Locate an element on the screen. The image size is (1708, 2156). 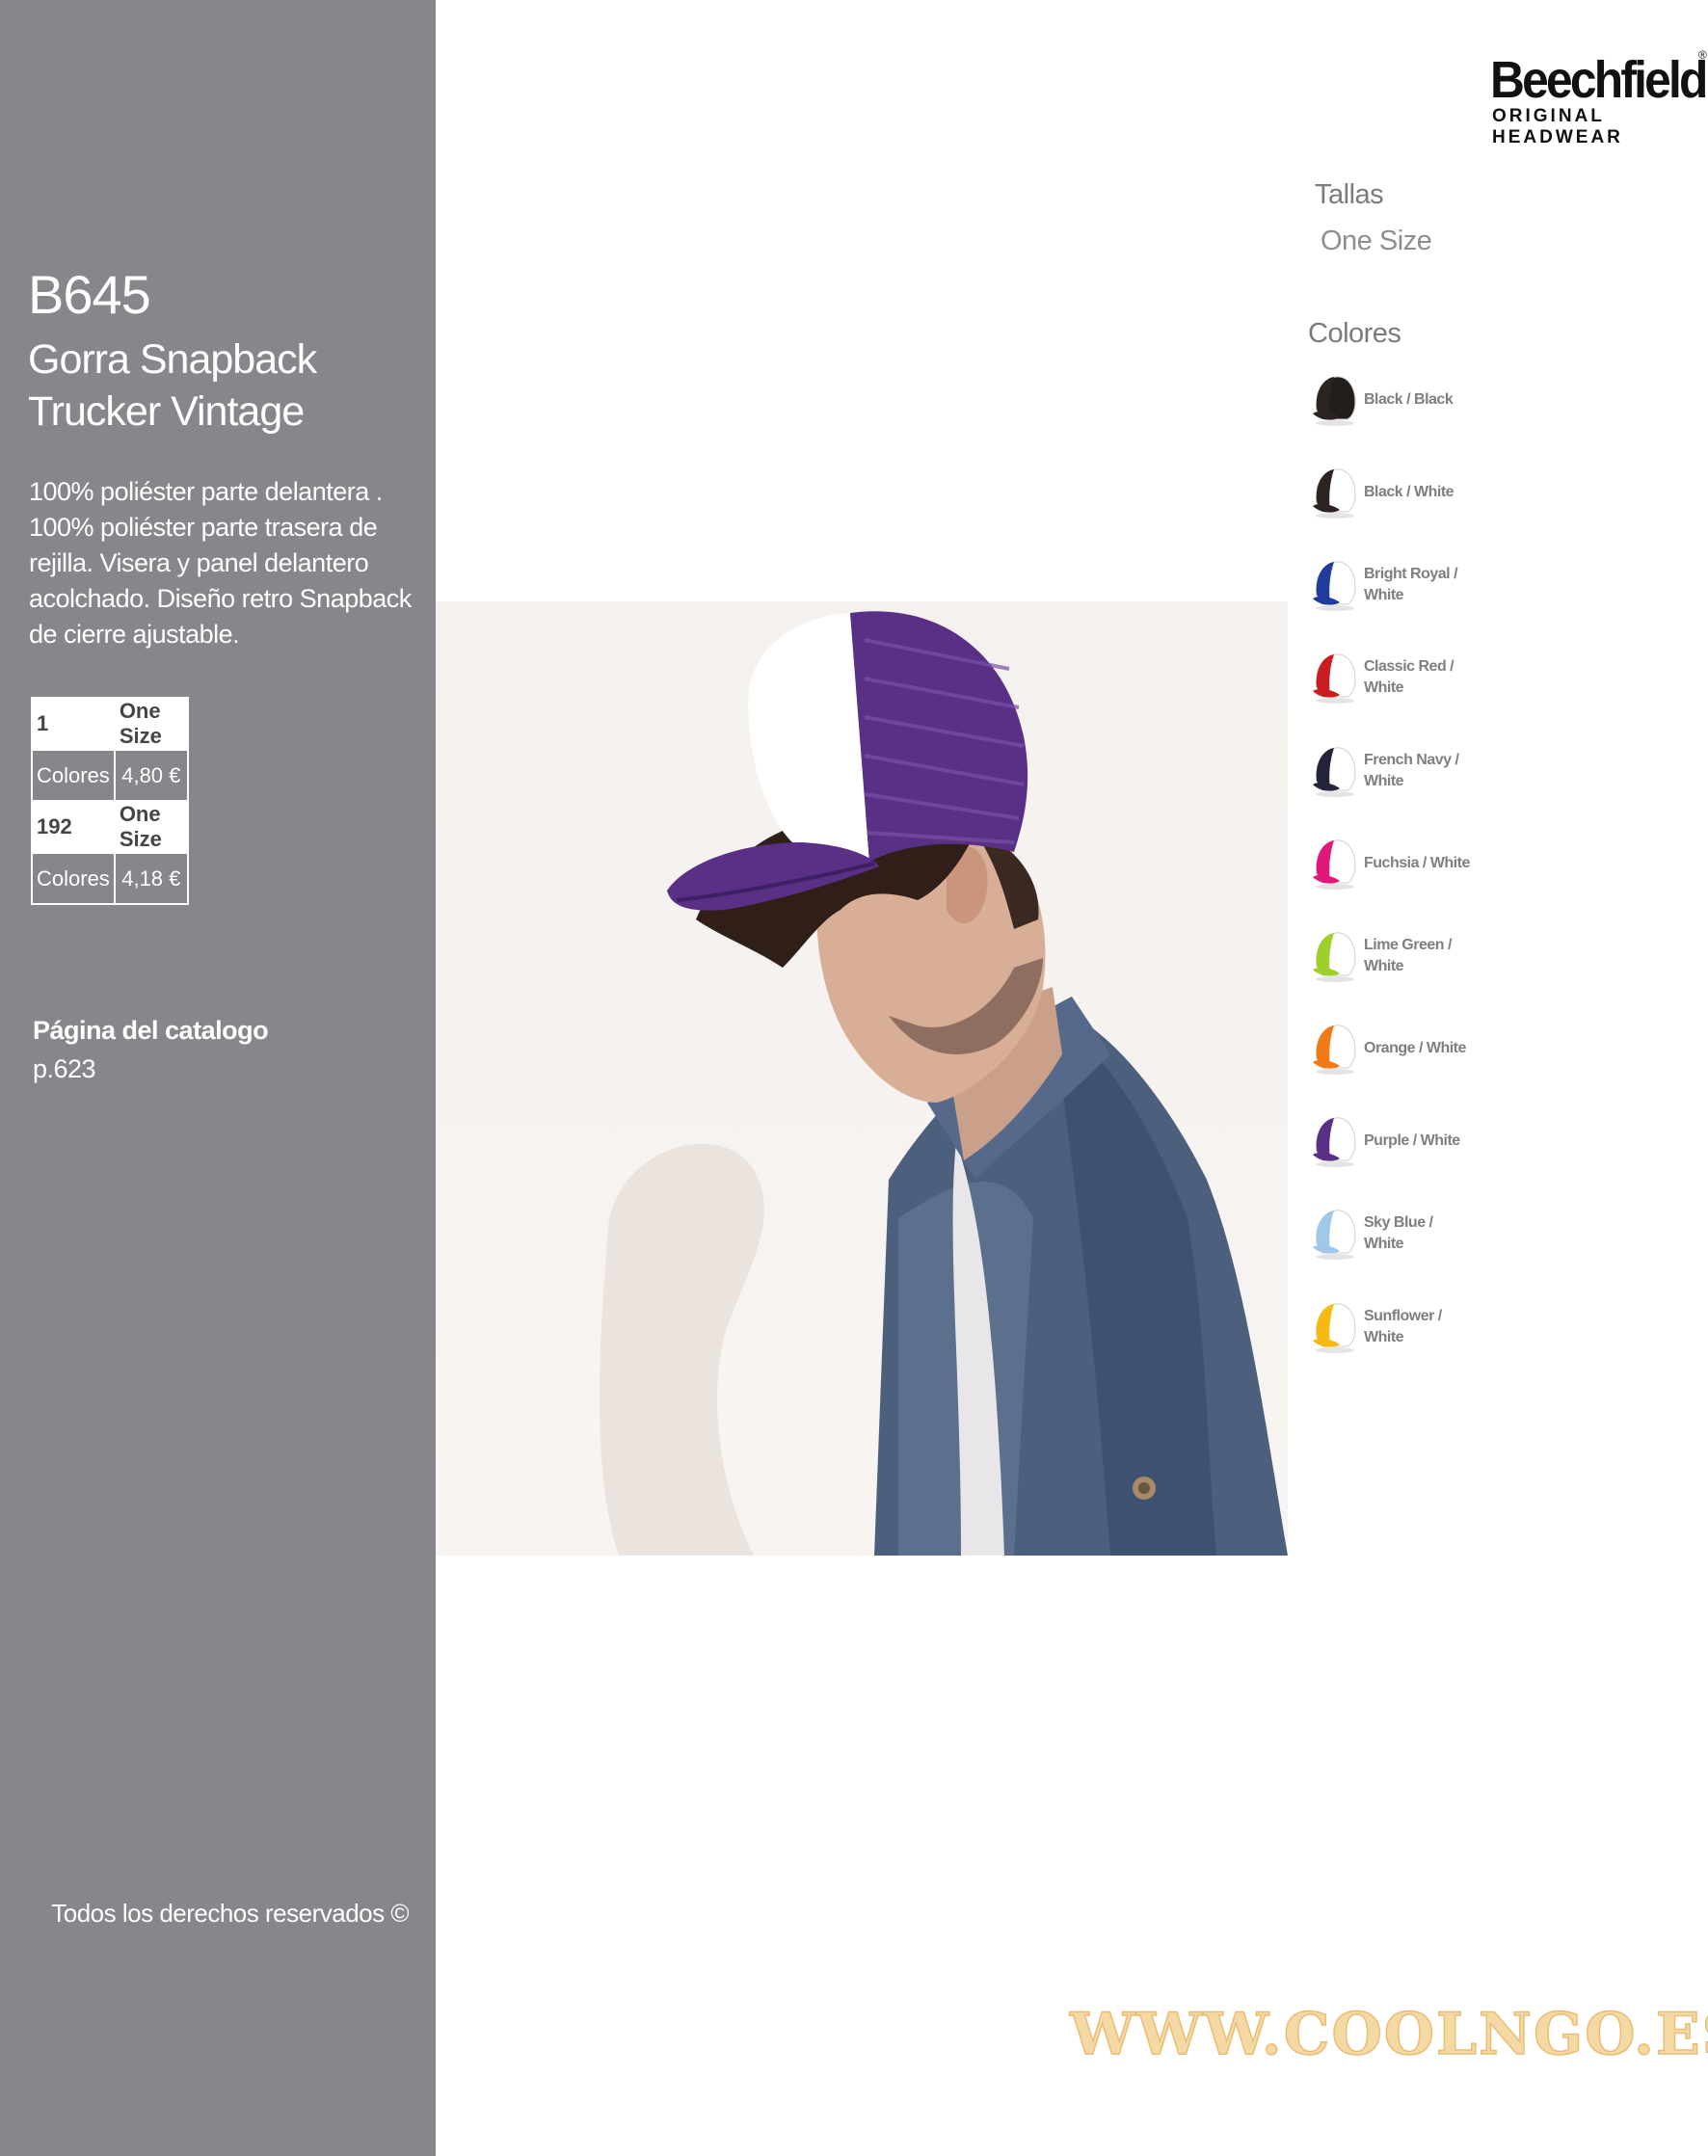
color-swatch: Sky Blue / White is located at coordinates (1453, 1238).